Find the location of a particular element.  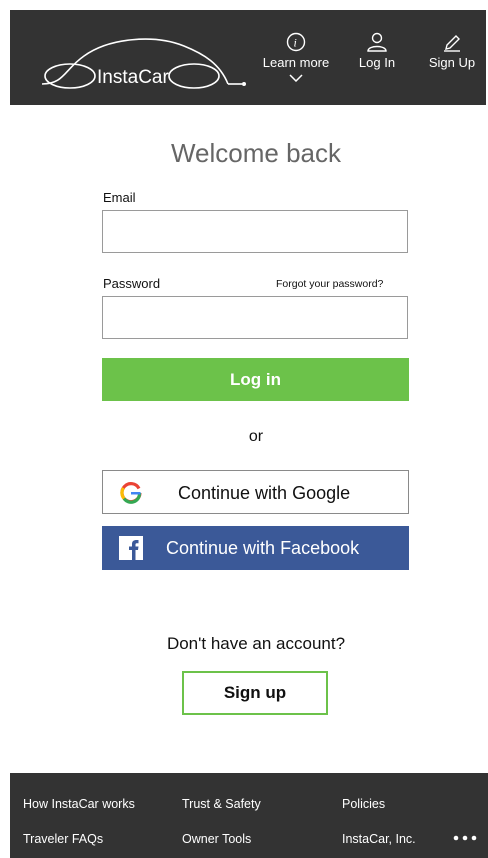

footer-link-company: InstaCar, Inc. is located at coordinates (379, 839).